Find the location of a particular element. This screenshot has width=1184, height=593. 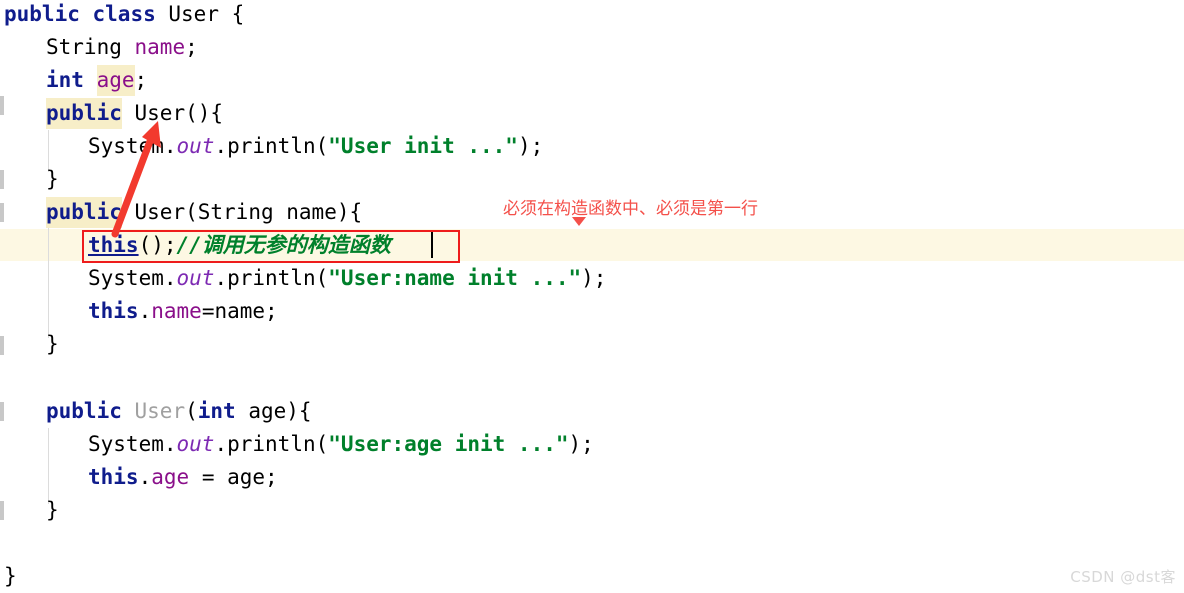

code-line-this-call: this();//调用无参的构造函数 is located at coordinates (592, 245).